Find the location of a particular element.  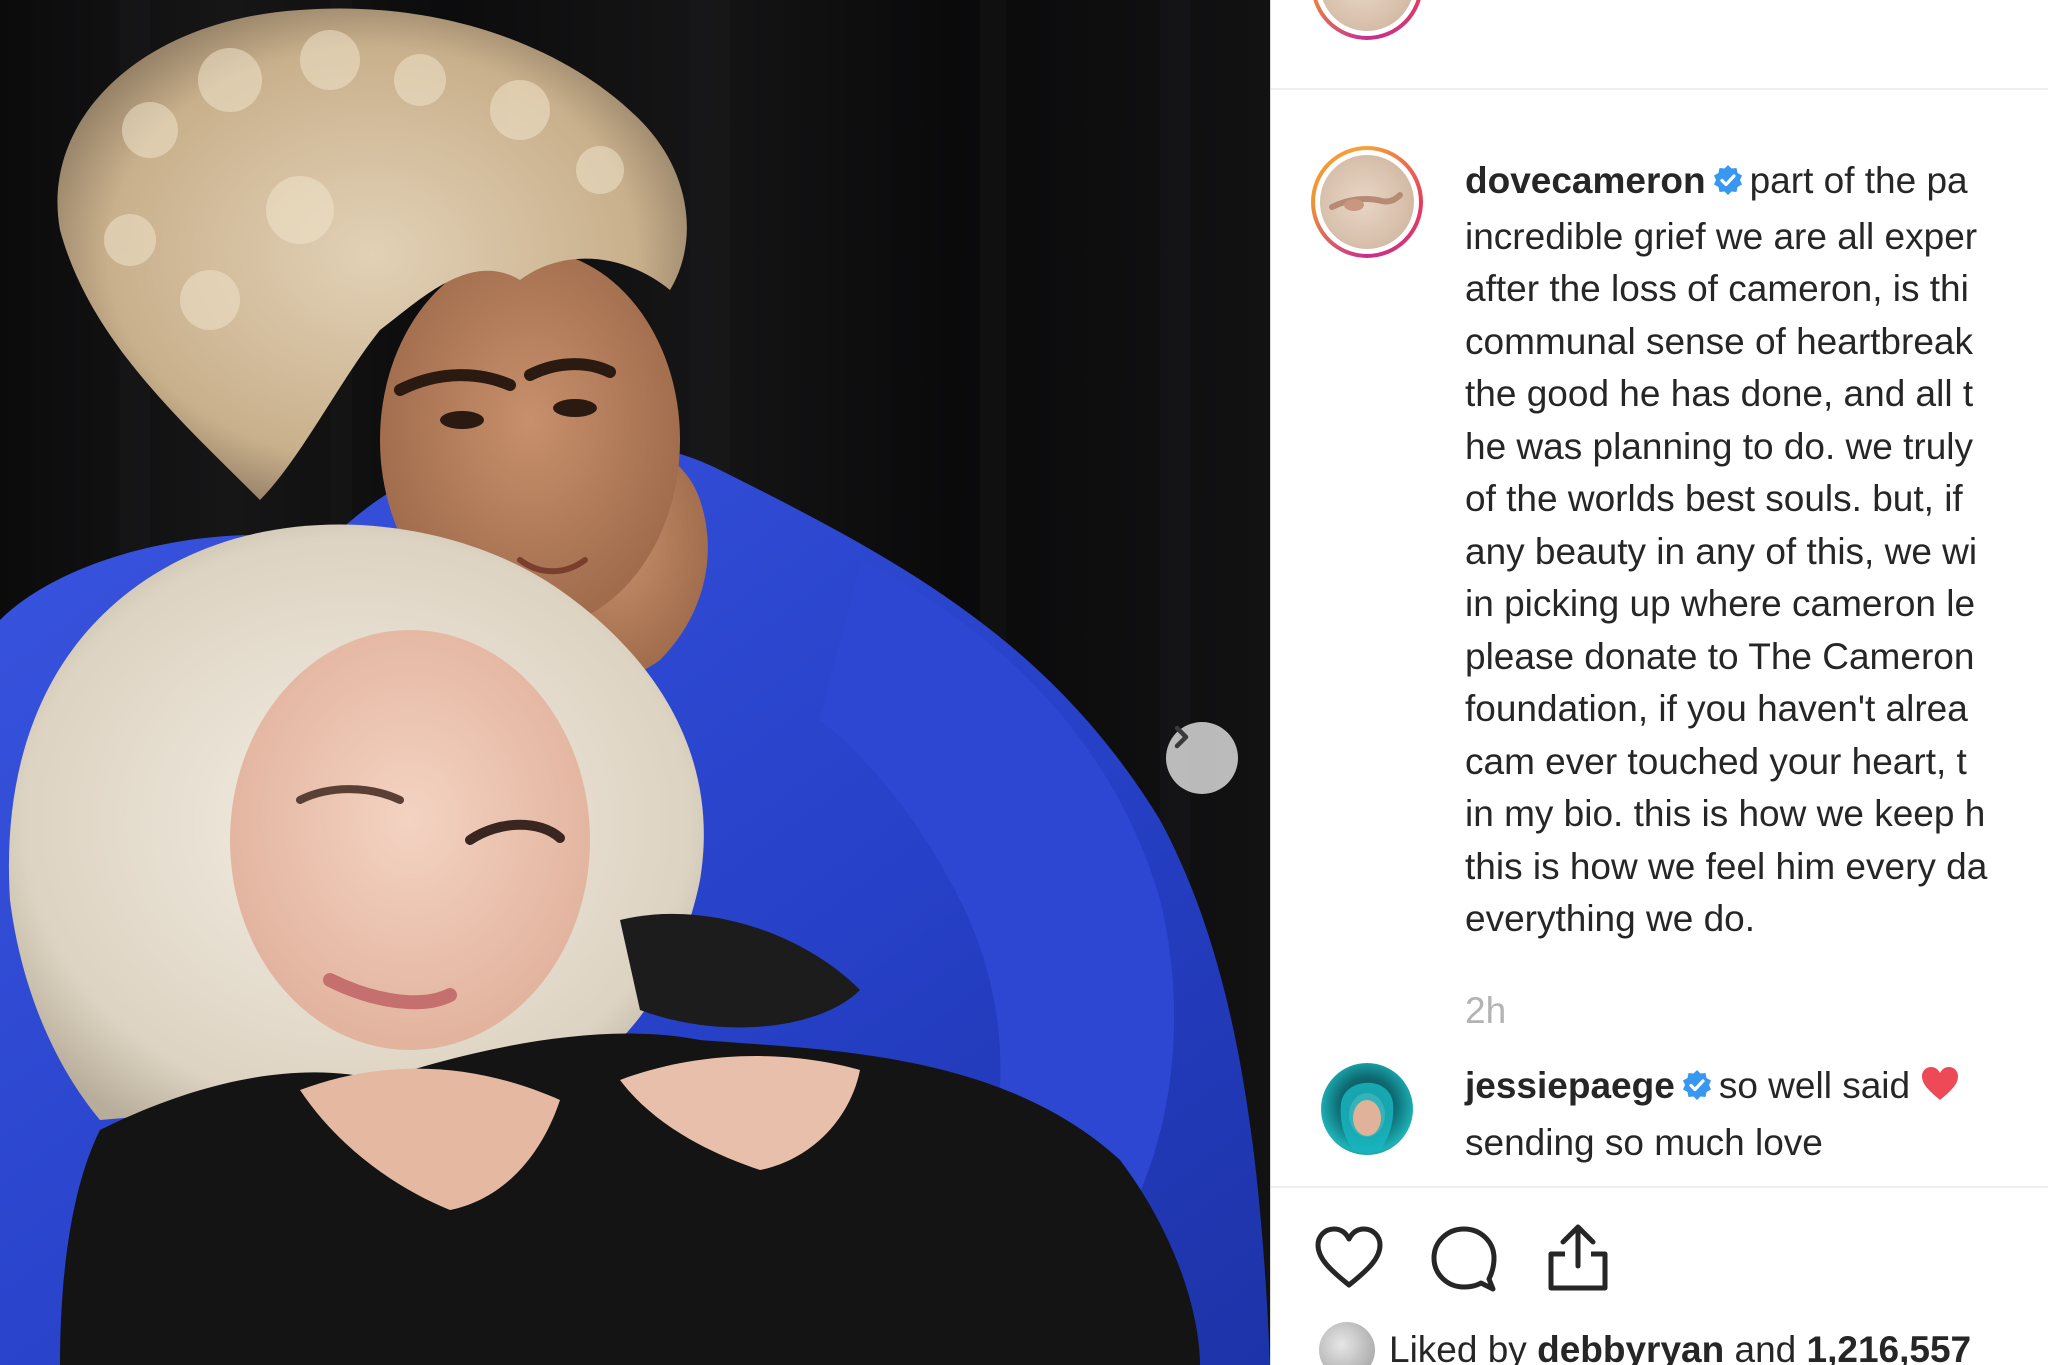

caption-username: dovecameron is located at coordinates (1585, 180).